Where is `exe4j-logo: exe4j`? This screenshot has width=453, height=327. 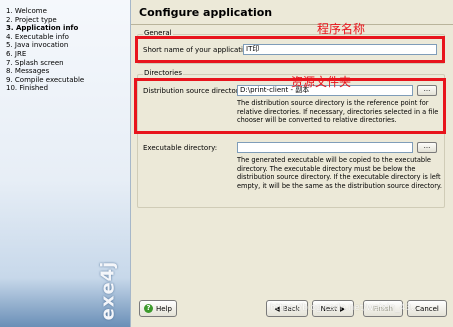
exe4j-logo: exe4j is located at coordinates (108, 290).